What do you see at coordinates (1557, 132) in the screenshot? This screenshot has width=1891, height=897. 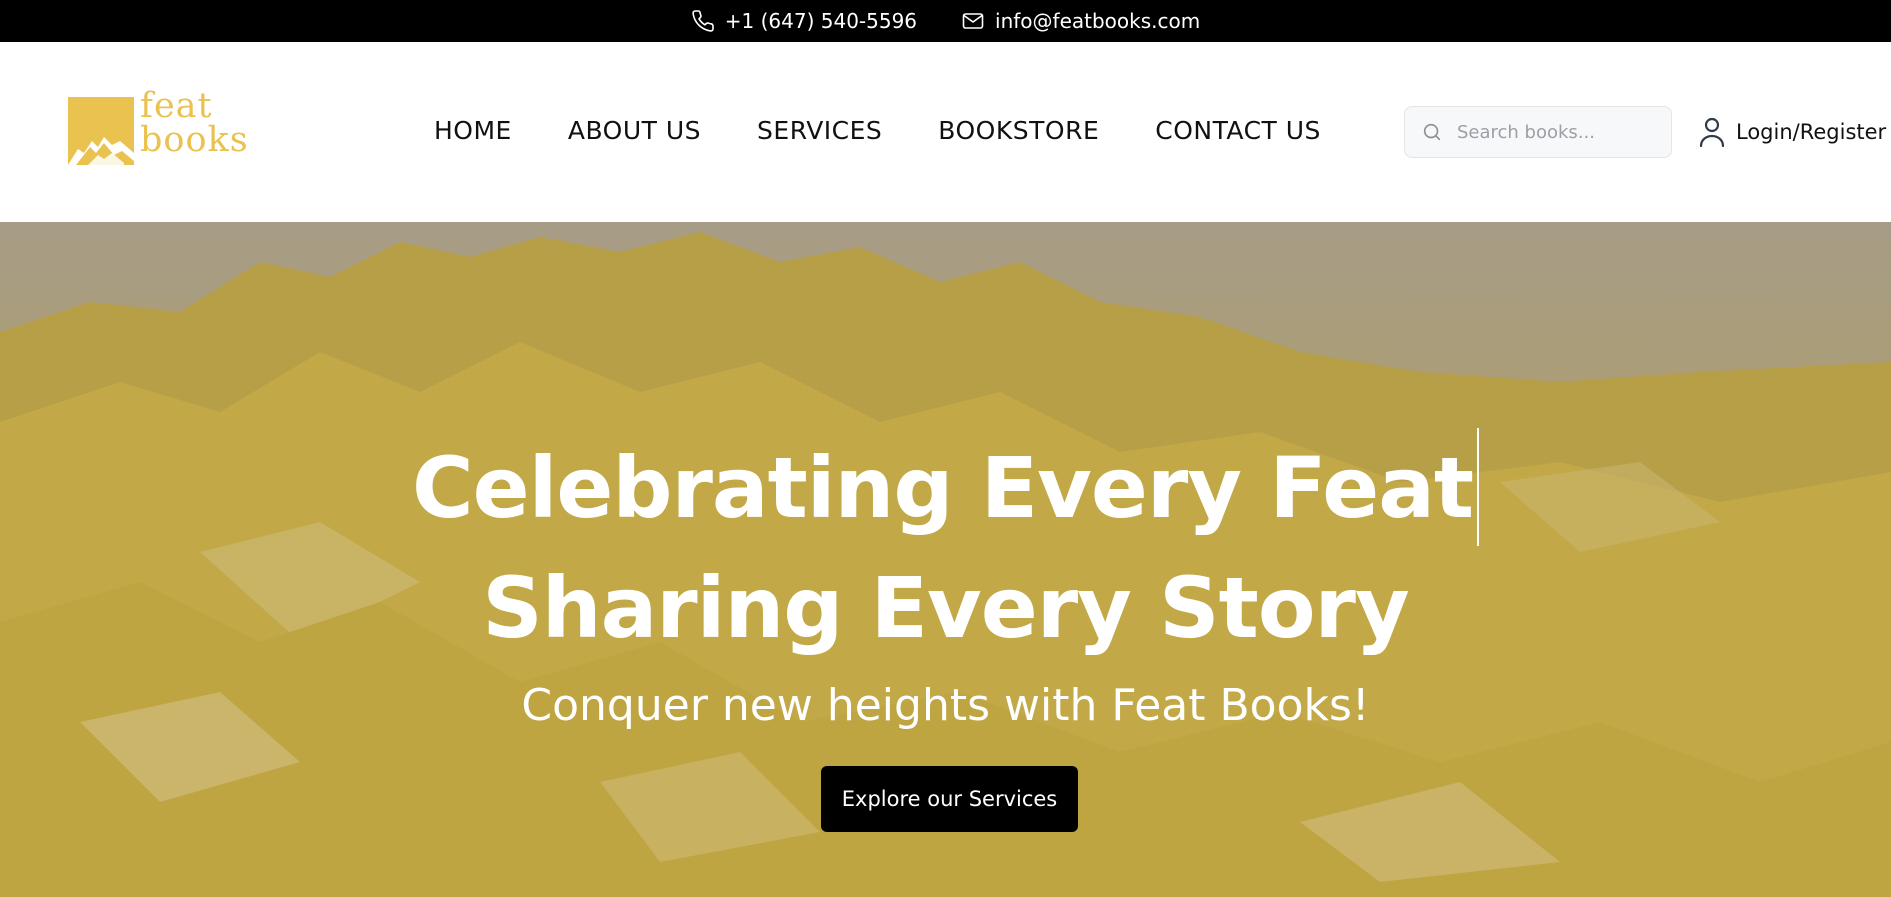 I see `search-input` at bounding box center [1557, 132].